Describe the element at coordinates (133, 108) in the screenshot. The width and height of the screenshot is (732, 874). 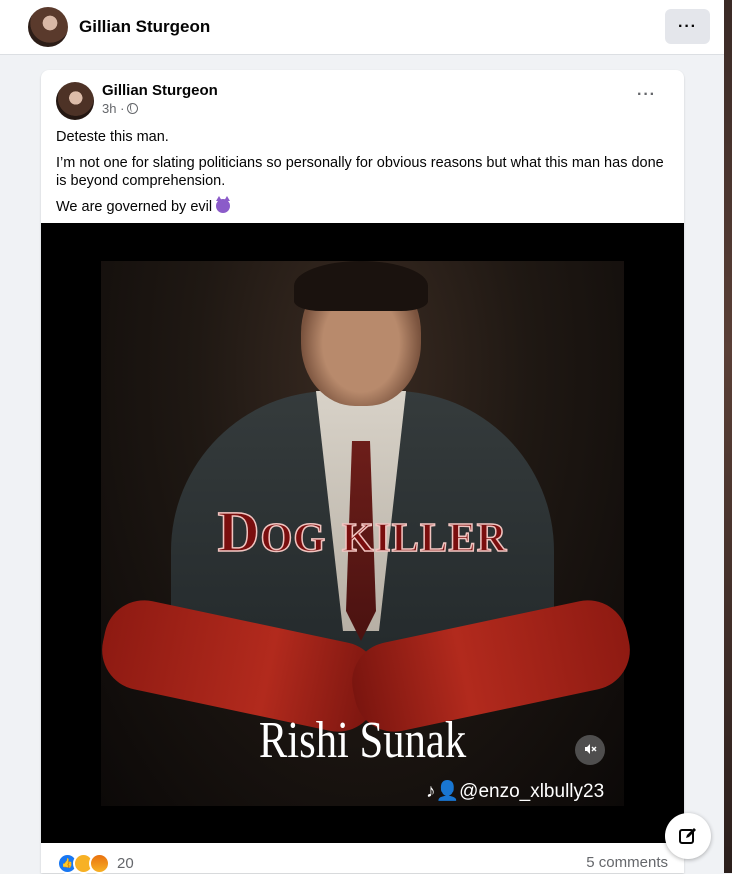
I see `globe-icon` at that location.